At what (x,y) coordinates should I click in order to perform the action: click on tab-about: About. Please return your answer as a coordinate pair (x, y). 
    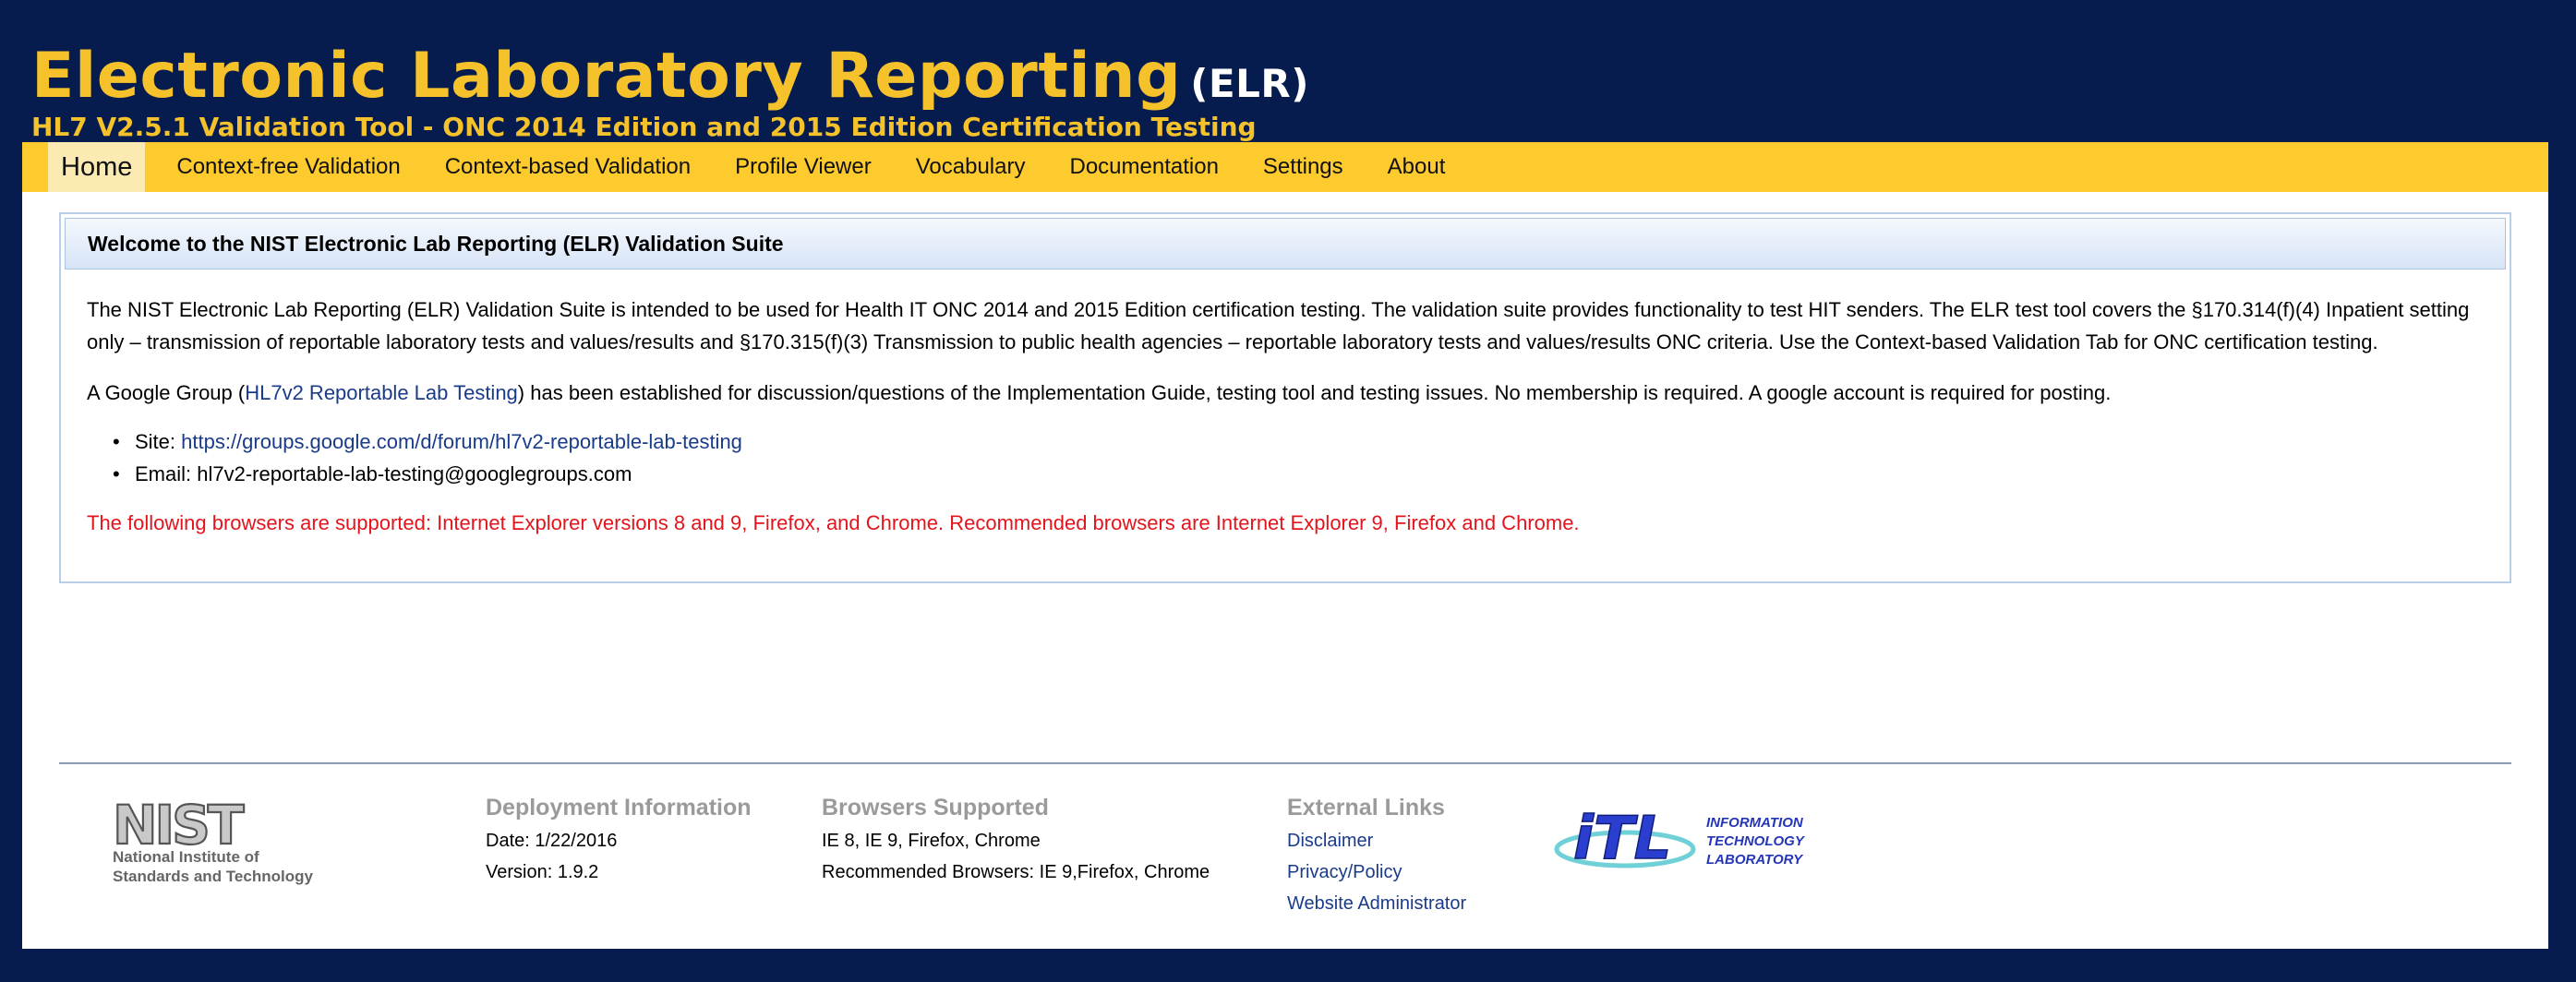
    Looking at the image, I should click on (1417, 167).